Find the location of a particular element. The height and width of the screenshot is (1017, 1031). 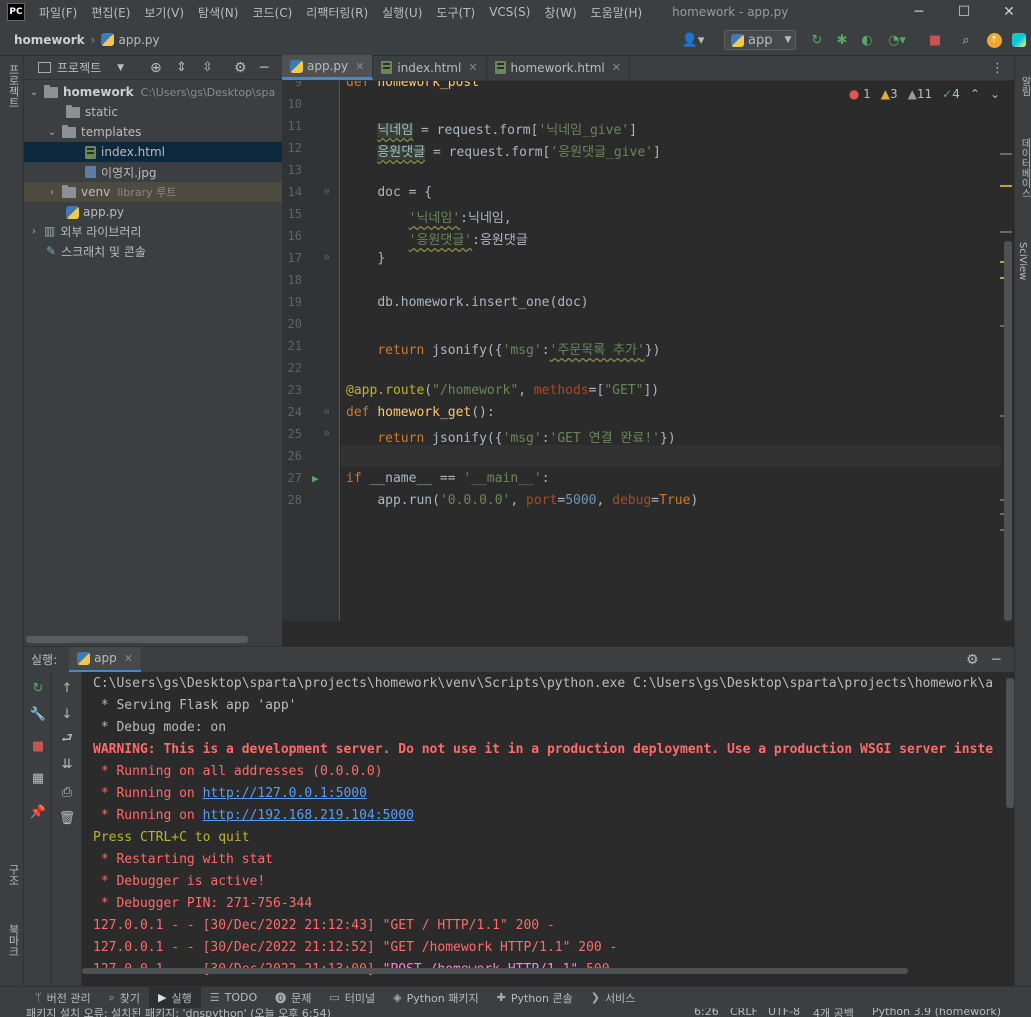

wrench-icon: 🔧 is located at coordinates (38, 714).